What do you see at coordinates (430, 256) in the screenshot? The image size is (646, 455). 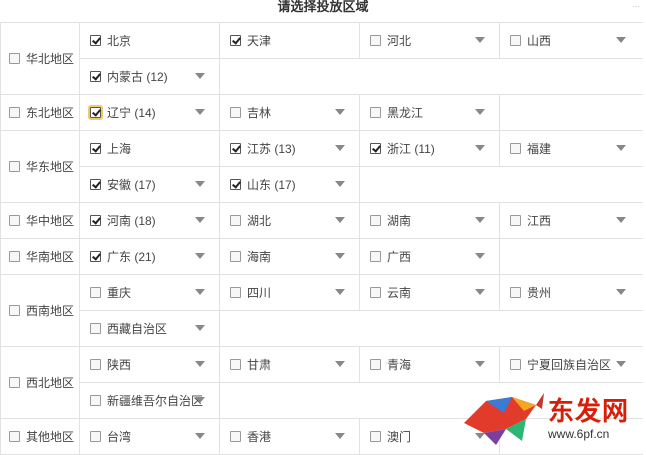 I see `province-item: 广西` at bounding box center [430, 256].